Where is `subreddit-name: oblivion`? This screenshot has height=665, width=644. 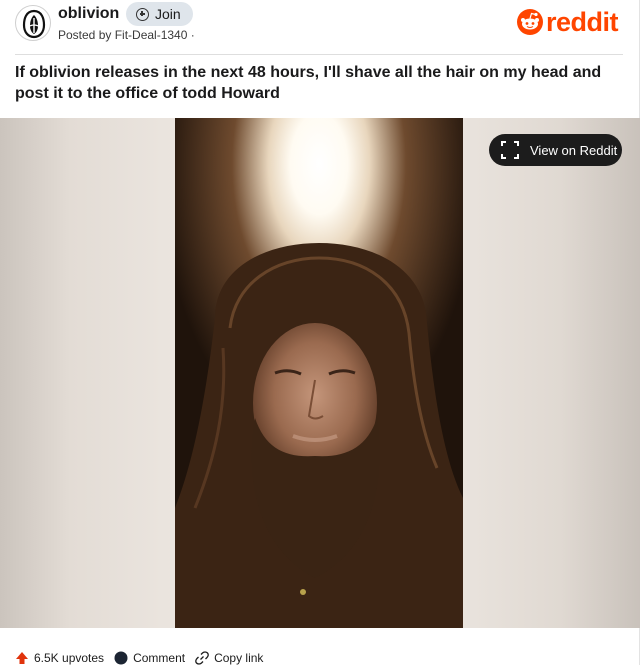
subreddit-name: oblivion is located at coordinates (88, 14).